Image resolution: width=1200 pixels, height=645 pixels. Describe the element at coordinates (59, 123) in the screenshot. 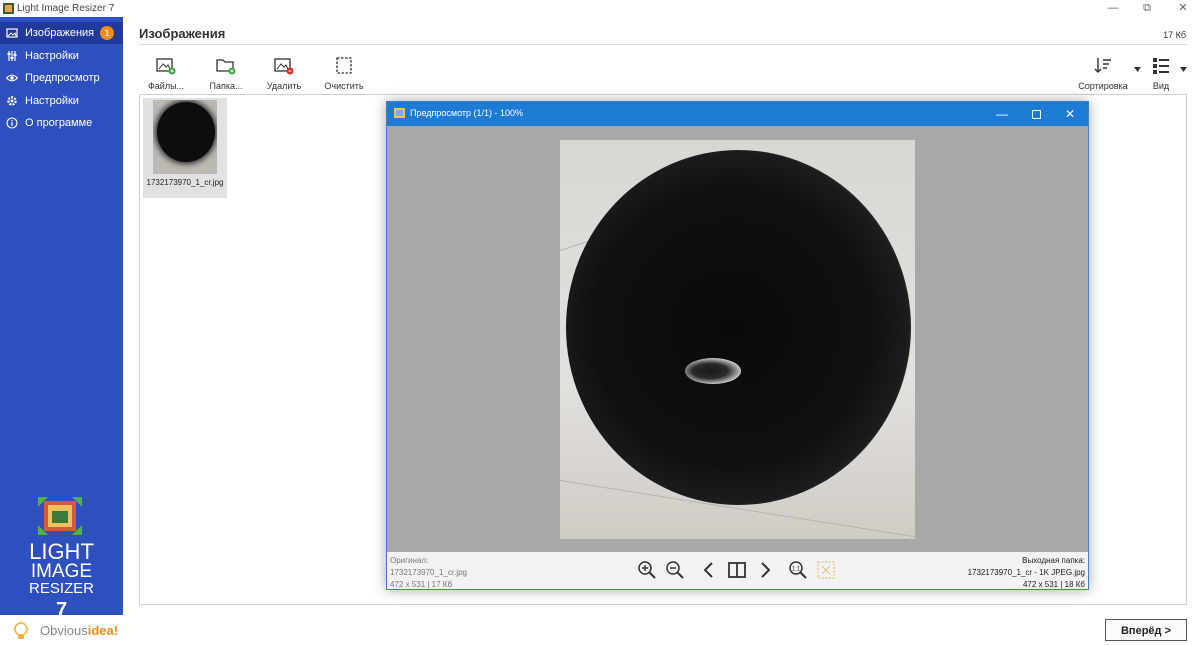

I see `sidebar-item-label: О программе` at that location.